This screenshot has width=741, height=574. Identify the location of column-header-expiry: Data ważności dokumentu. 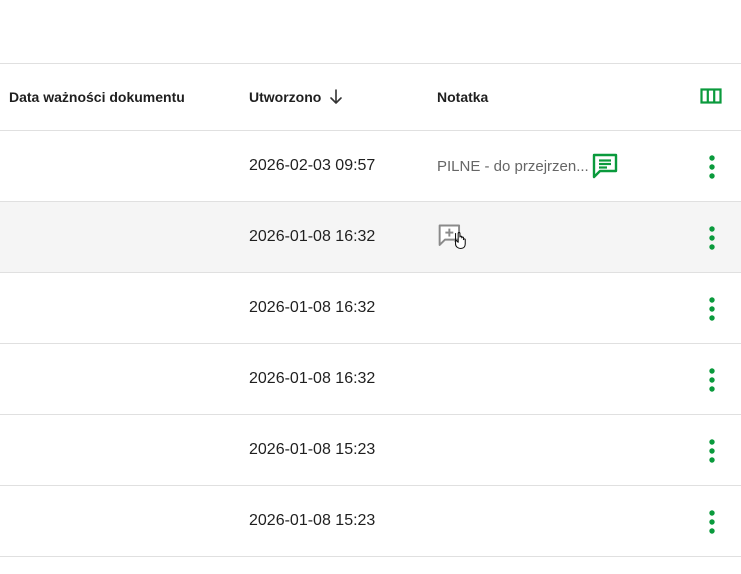
(97, 97).